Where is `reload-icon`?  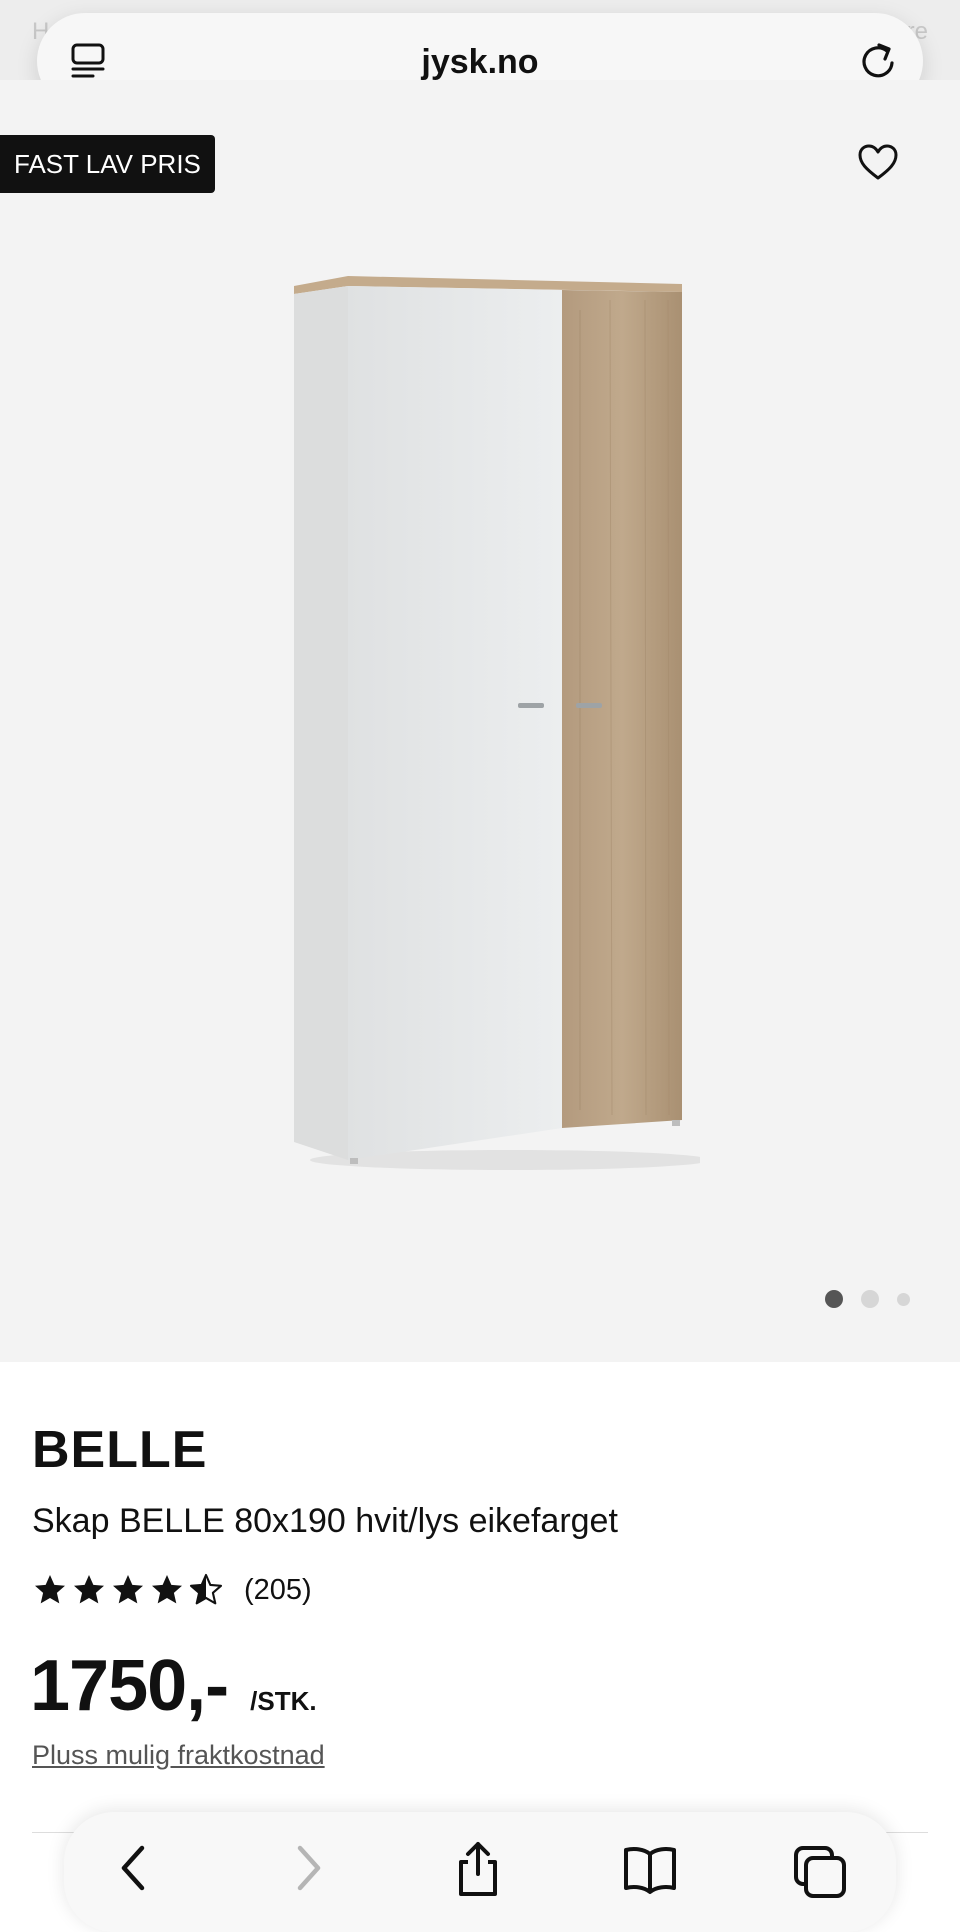
reload-icon is located at coordinates (879, 61).